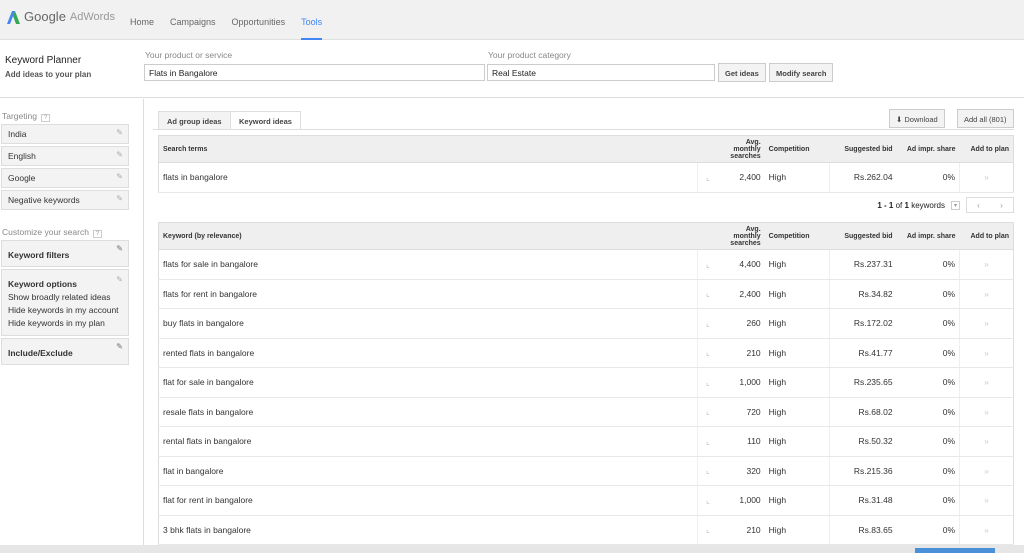 This screenshot has width=1024, height=553. Describe the element at coordinates (265, 120) in the screenshot. I see `tab-keyword-ideas: Keyword ideas` at that location.